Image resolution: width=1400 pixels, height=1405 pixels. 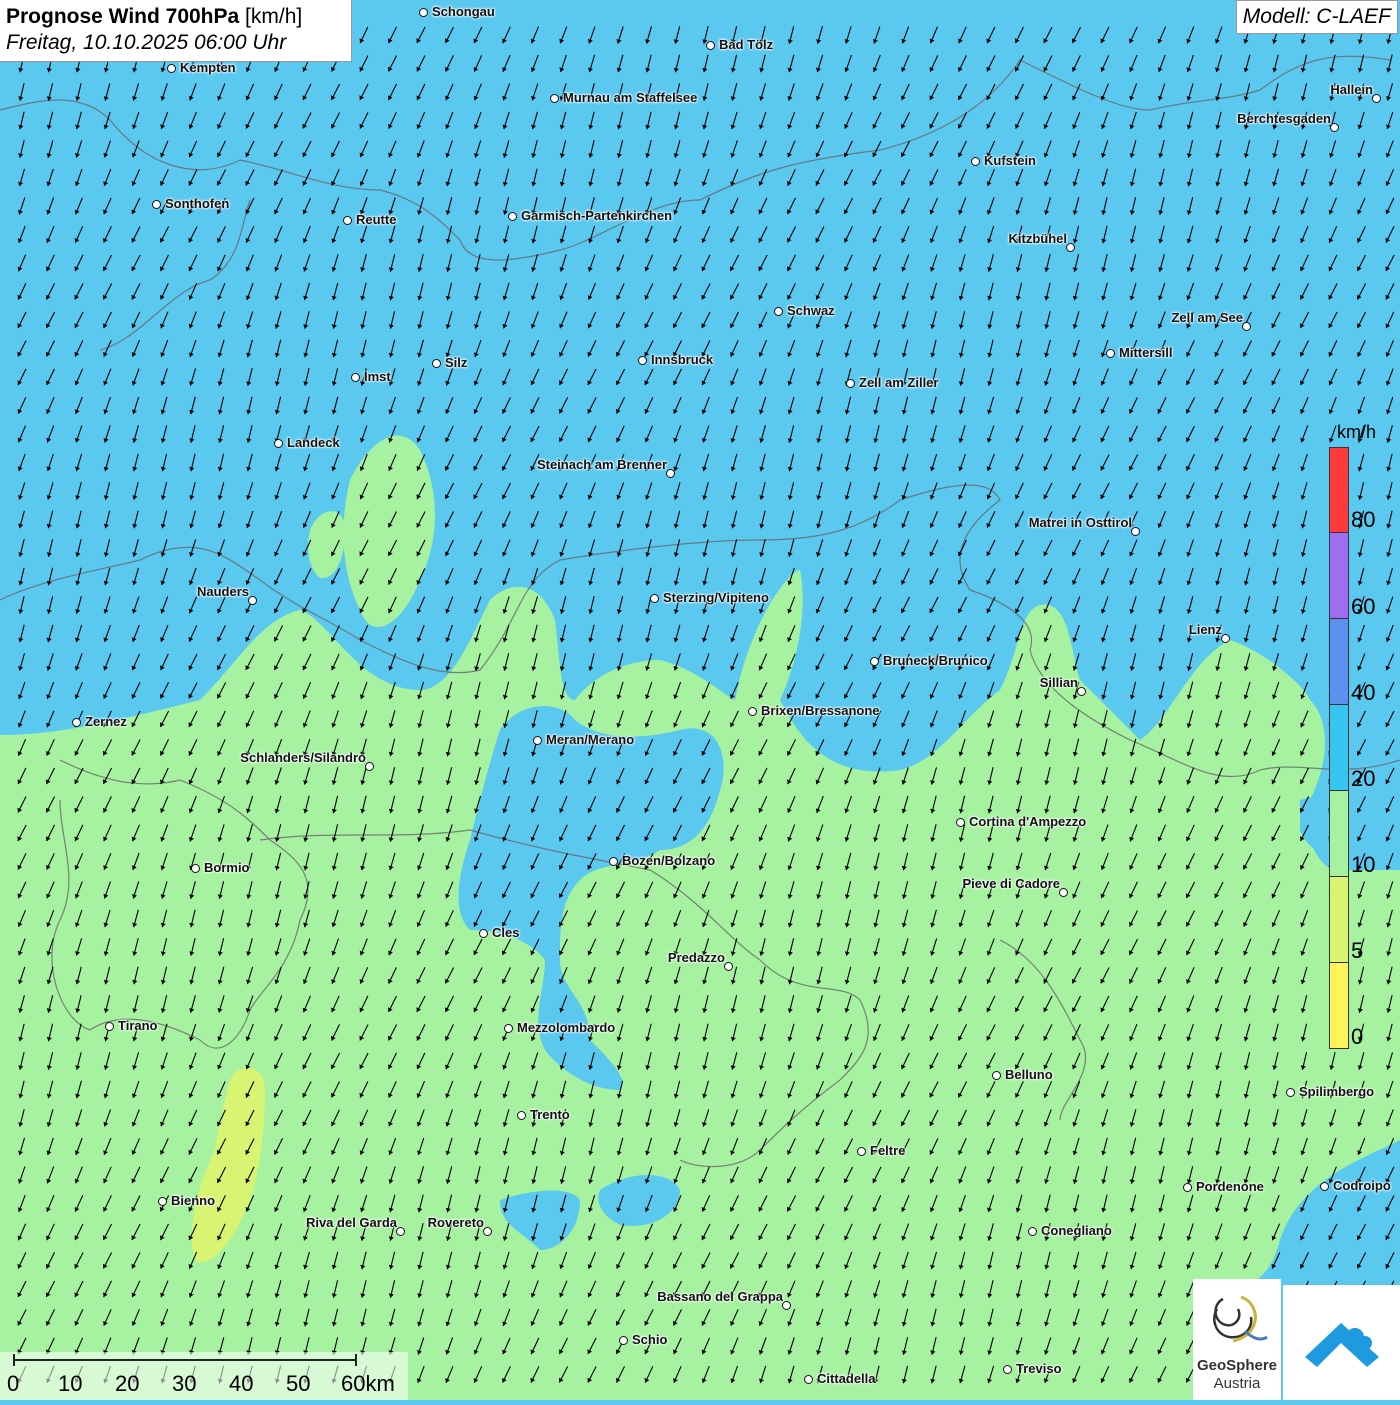 What do you see at coordinates (463, 11) in the screenshot?
I see `city-label: Schongau` at bounding box center [463, 11].